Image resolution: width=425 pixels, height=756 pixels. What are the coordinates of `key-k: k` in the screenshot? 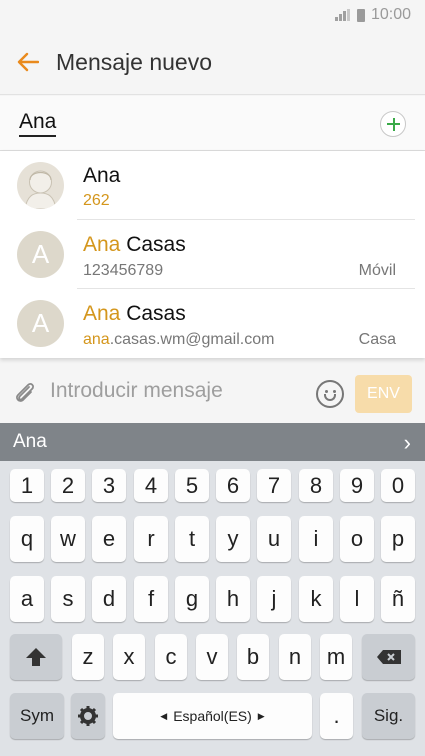 It's located at (316, 599).